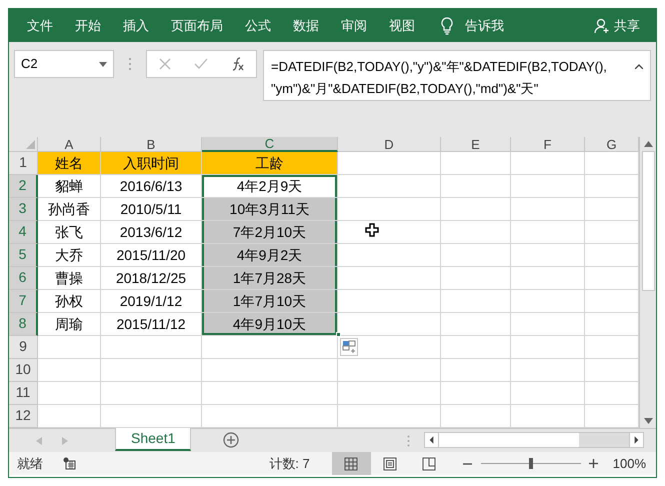 This screenshot has height=486, width=665. What do you see at coordinates (484, 26) in the screenshot?
I see `tell-me-button: 告诉我` at bounding box center [484, 26].